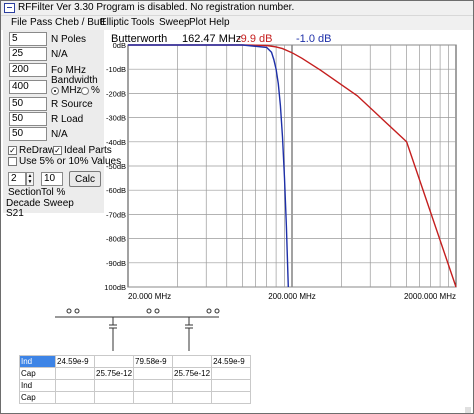 This screenshot has height=414, width=474. I want to click on y-tick-label: -30dB, so click(116, 118).